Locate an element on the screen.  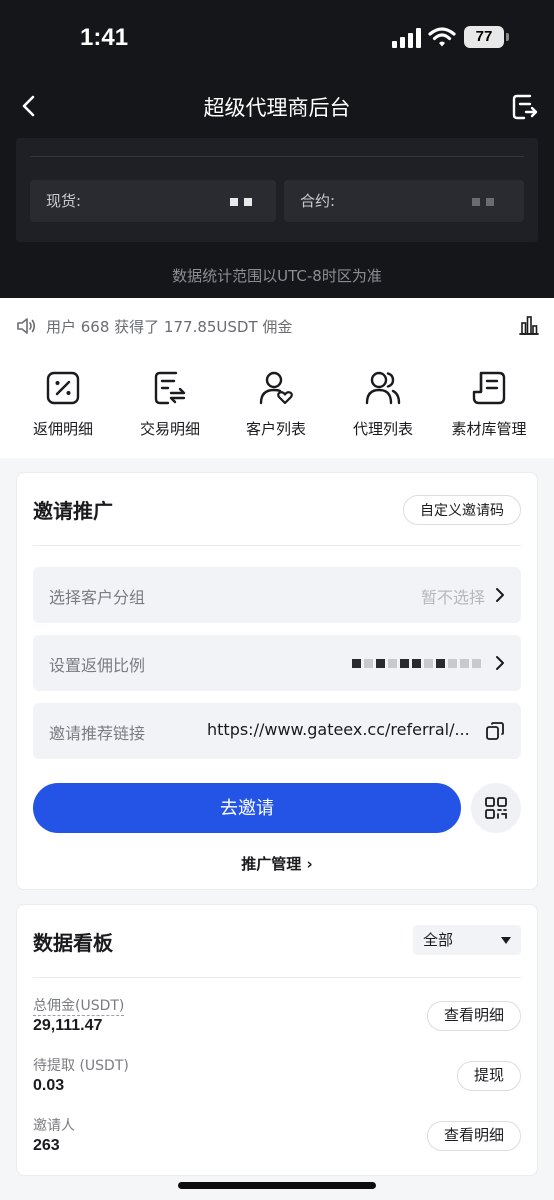
stat-label: 总佣金(USDT) is located at coordinates (79, 1005).